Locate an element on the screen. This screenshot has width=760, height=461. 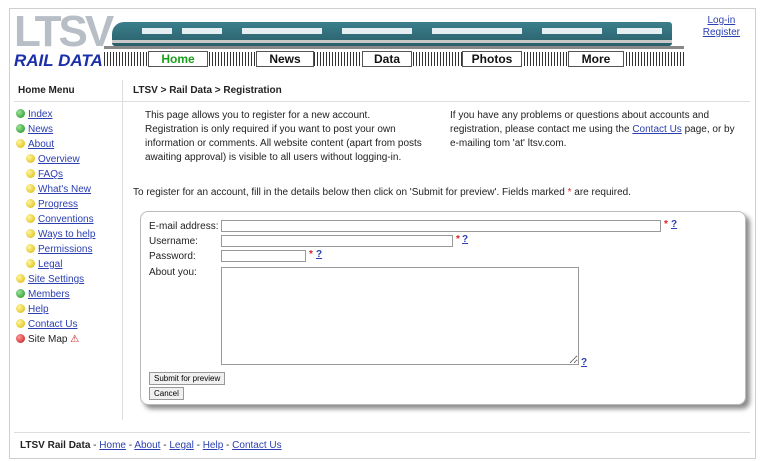
sidebar-item-faqs: FAQs is located at coordinates (55, 175).